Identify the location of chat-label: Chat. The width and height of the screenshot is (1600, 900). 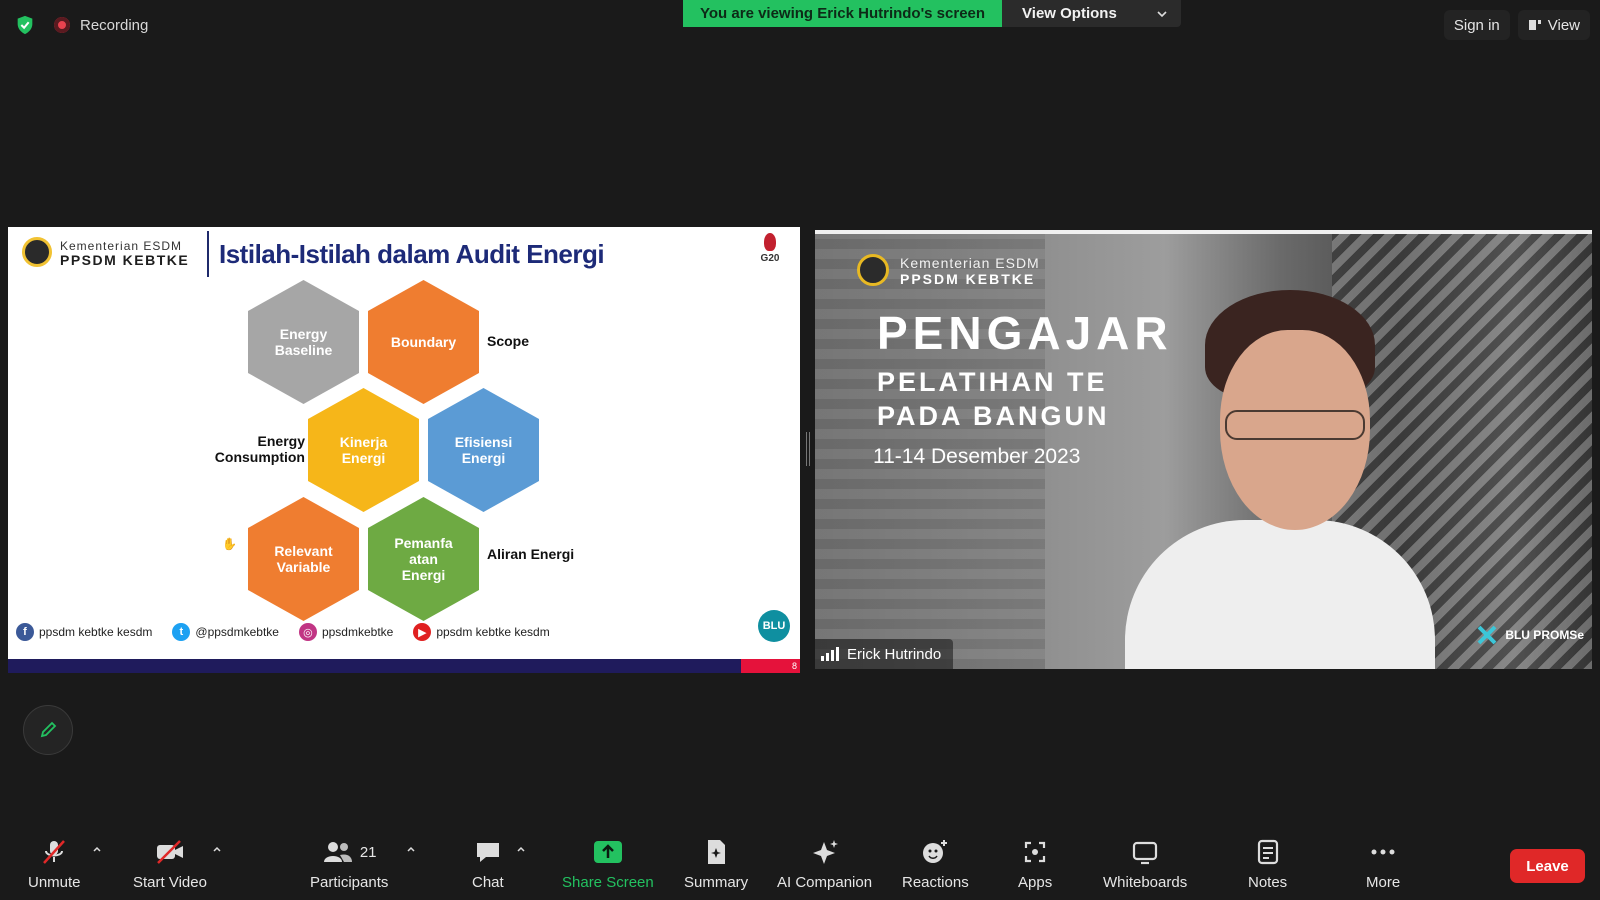
(488, 882).